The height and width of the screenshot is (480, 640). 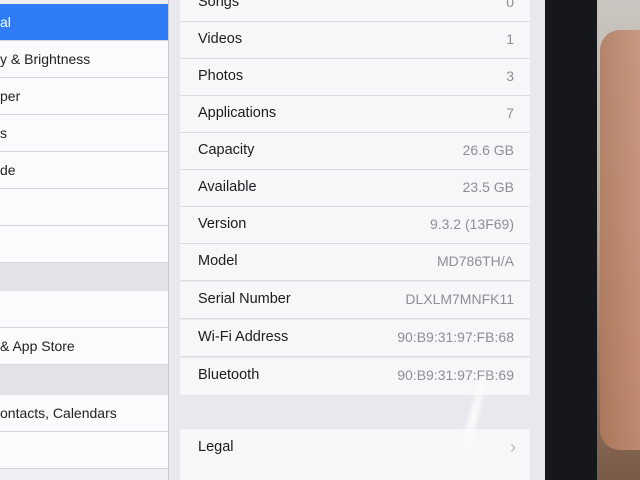 What do you see at coordinates (84, 133) in the screenshot?
I see `sidebar-item-sounds: s` at bounding box center [84, 133].